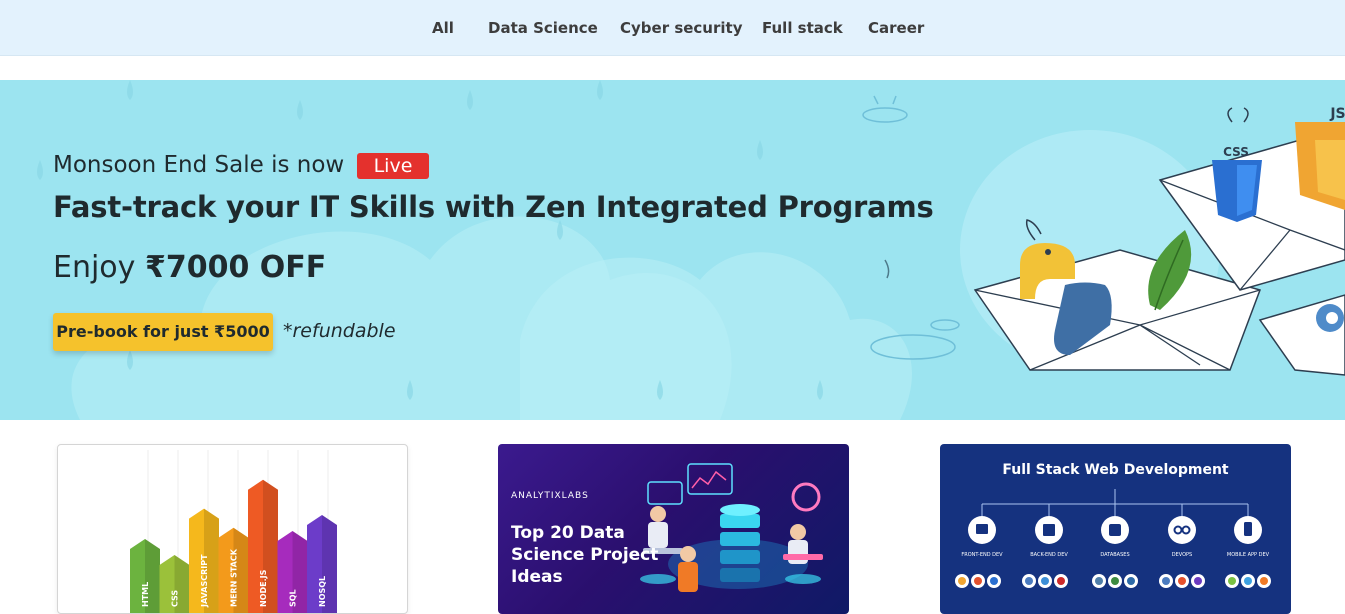  What do you see at coordinates (145, 594) in the screenshot?
I see `skill-bar-label: HTML` at bounding box center [145, 594].